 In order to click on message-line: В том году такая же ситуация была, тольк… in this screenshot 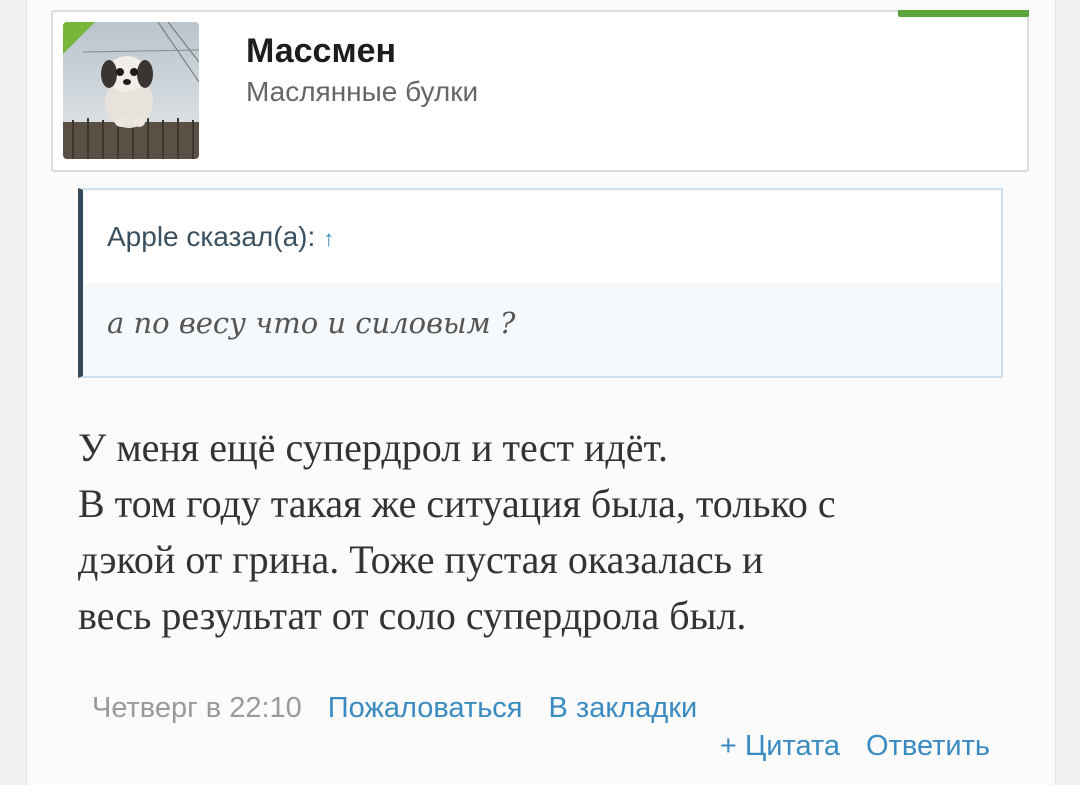, I will do `click(457, 503)`.